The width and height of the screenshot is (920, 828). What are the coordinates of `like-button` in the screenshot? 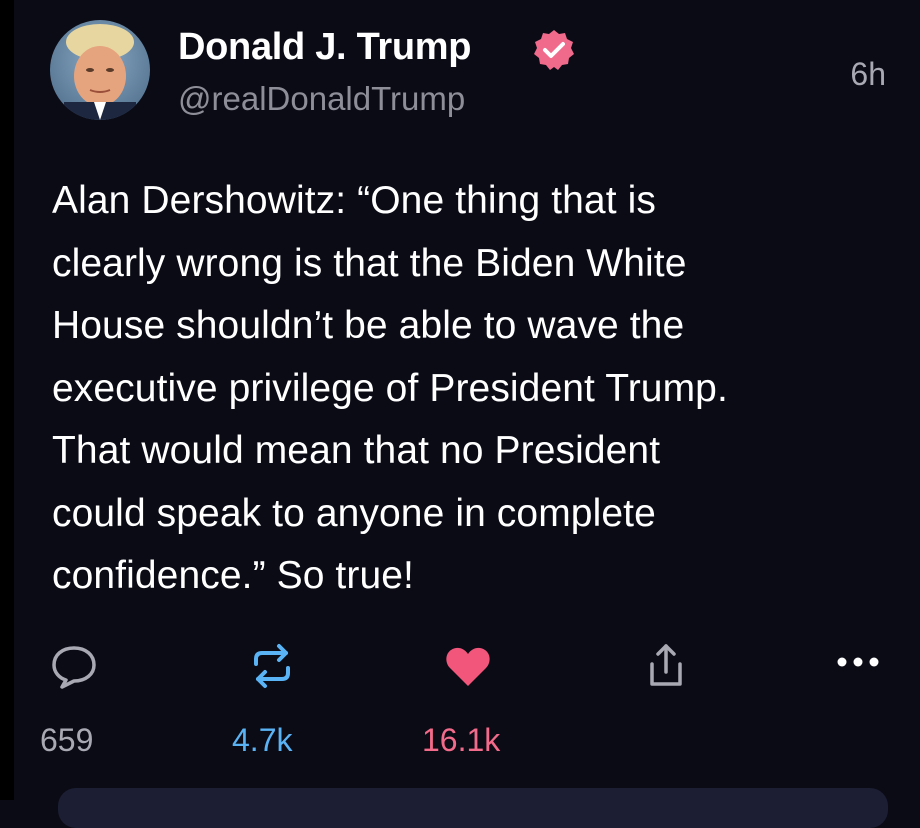 It's located at (468, 666).